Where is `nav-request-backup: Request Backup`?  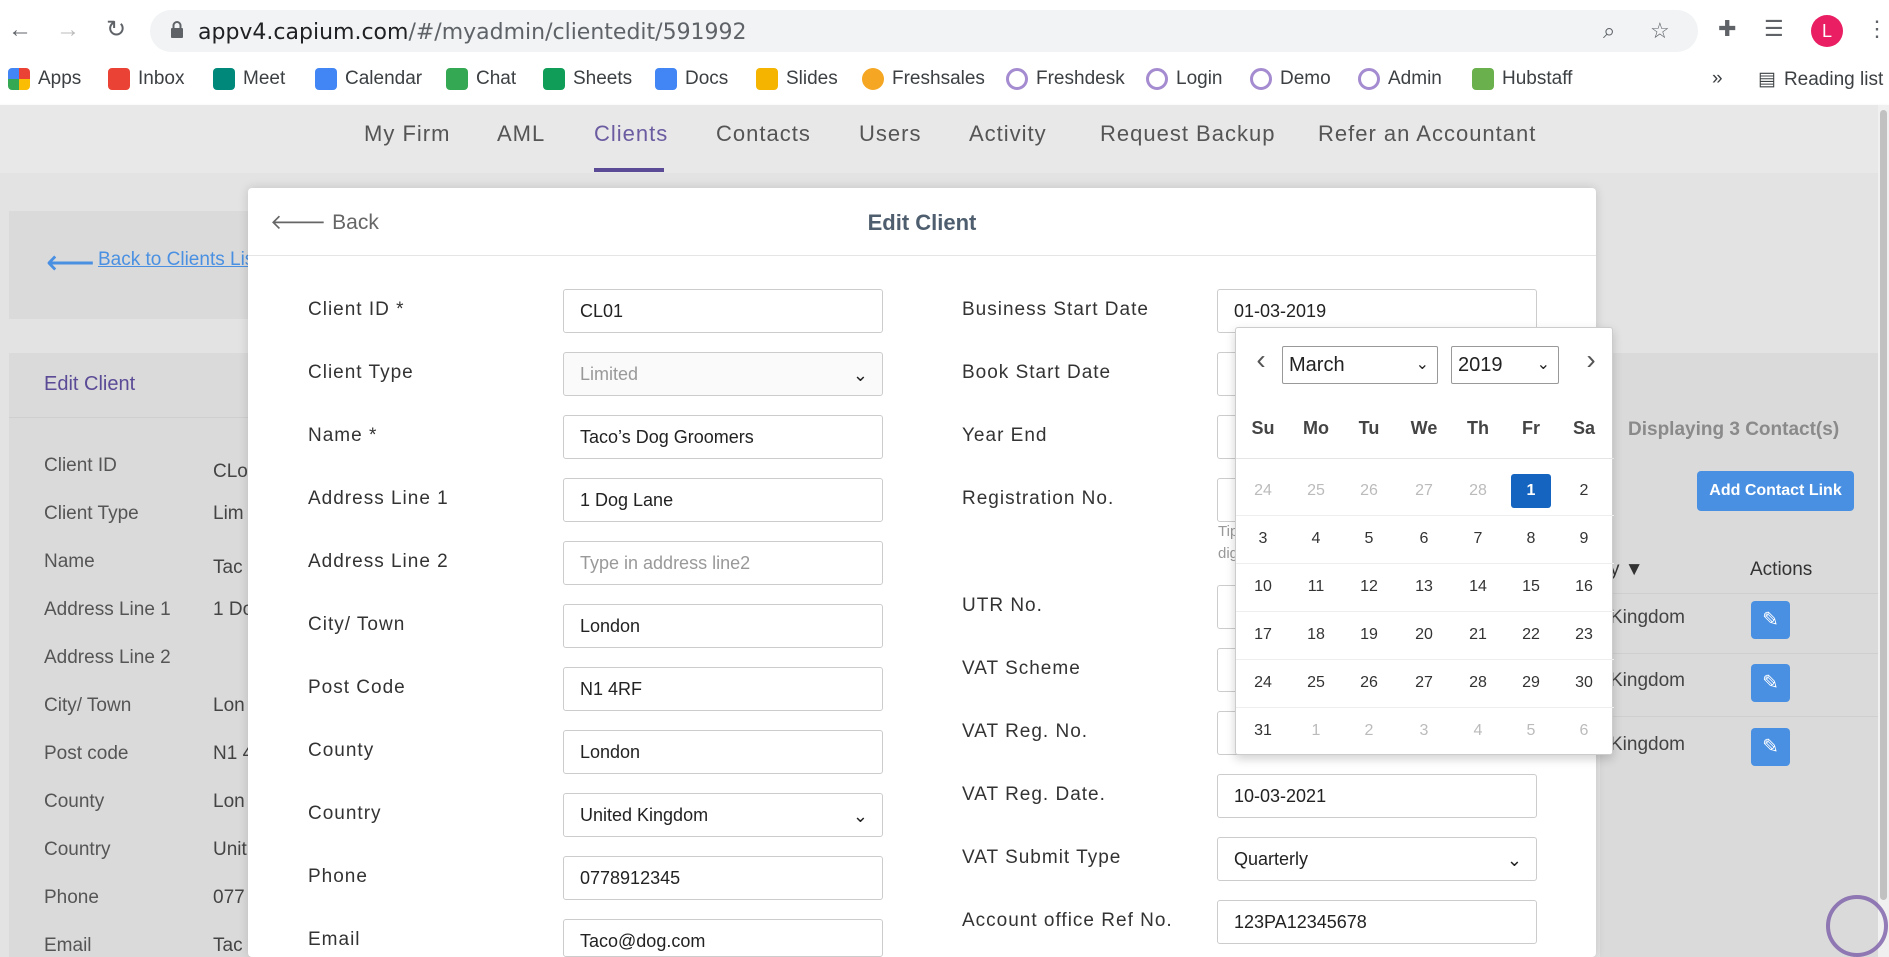 nav-request-backup: Request Backup is located at coordinates (1187, 134).